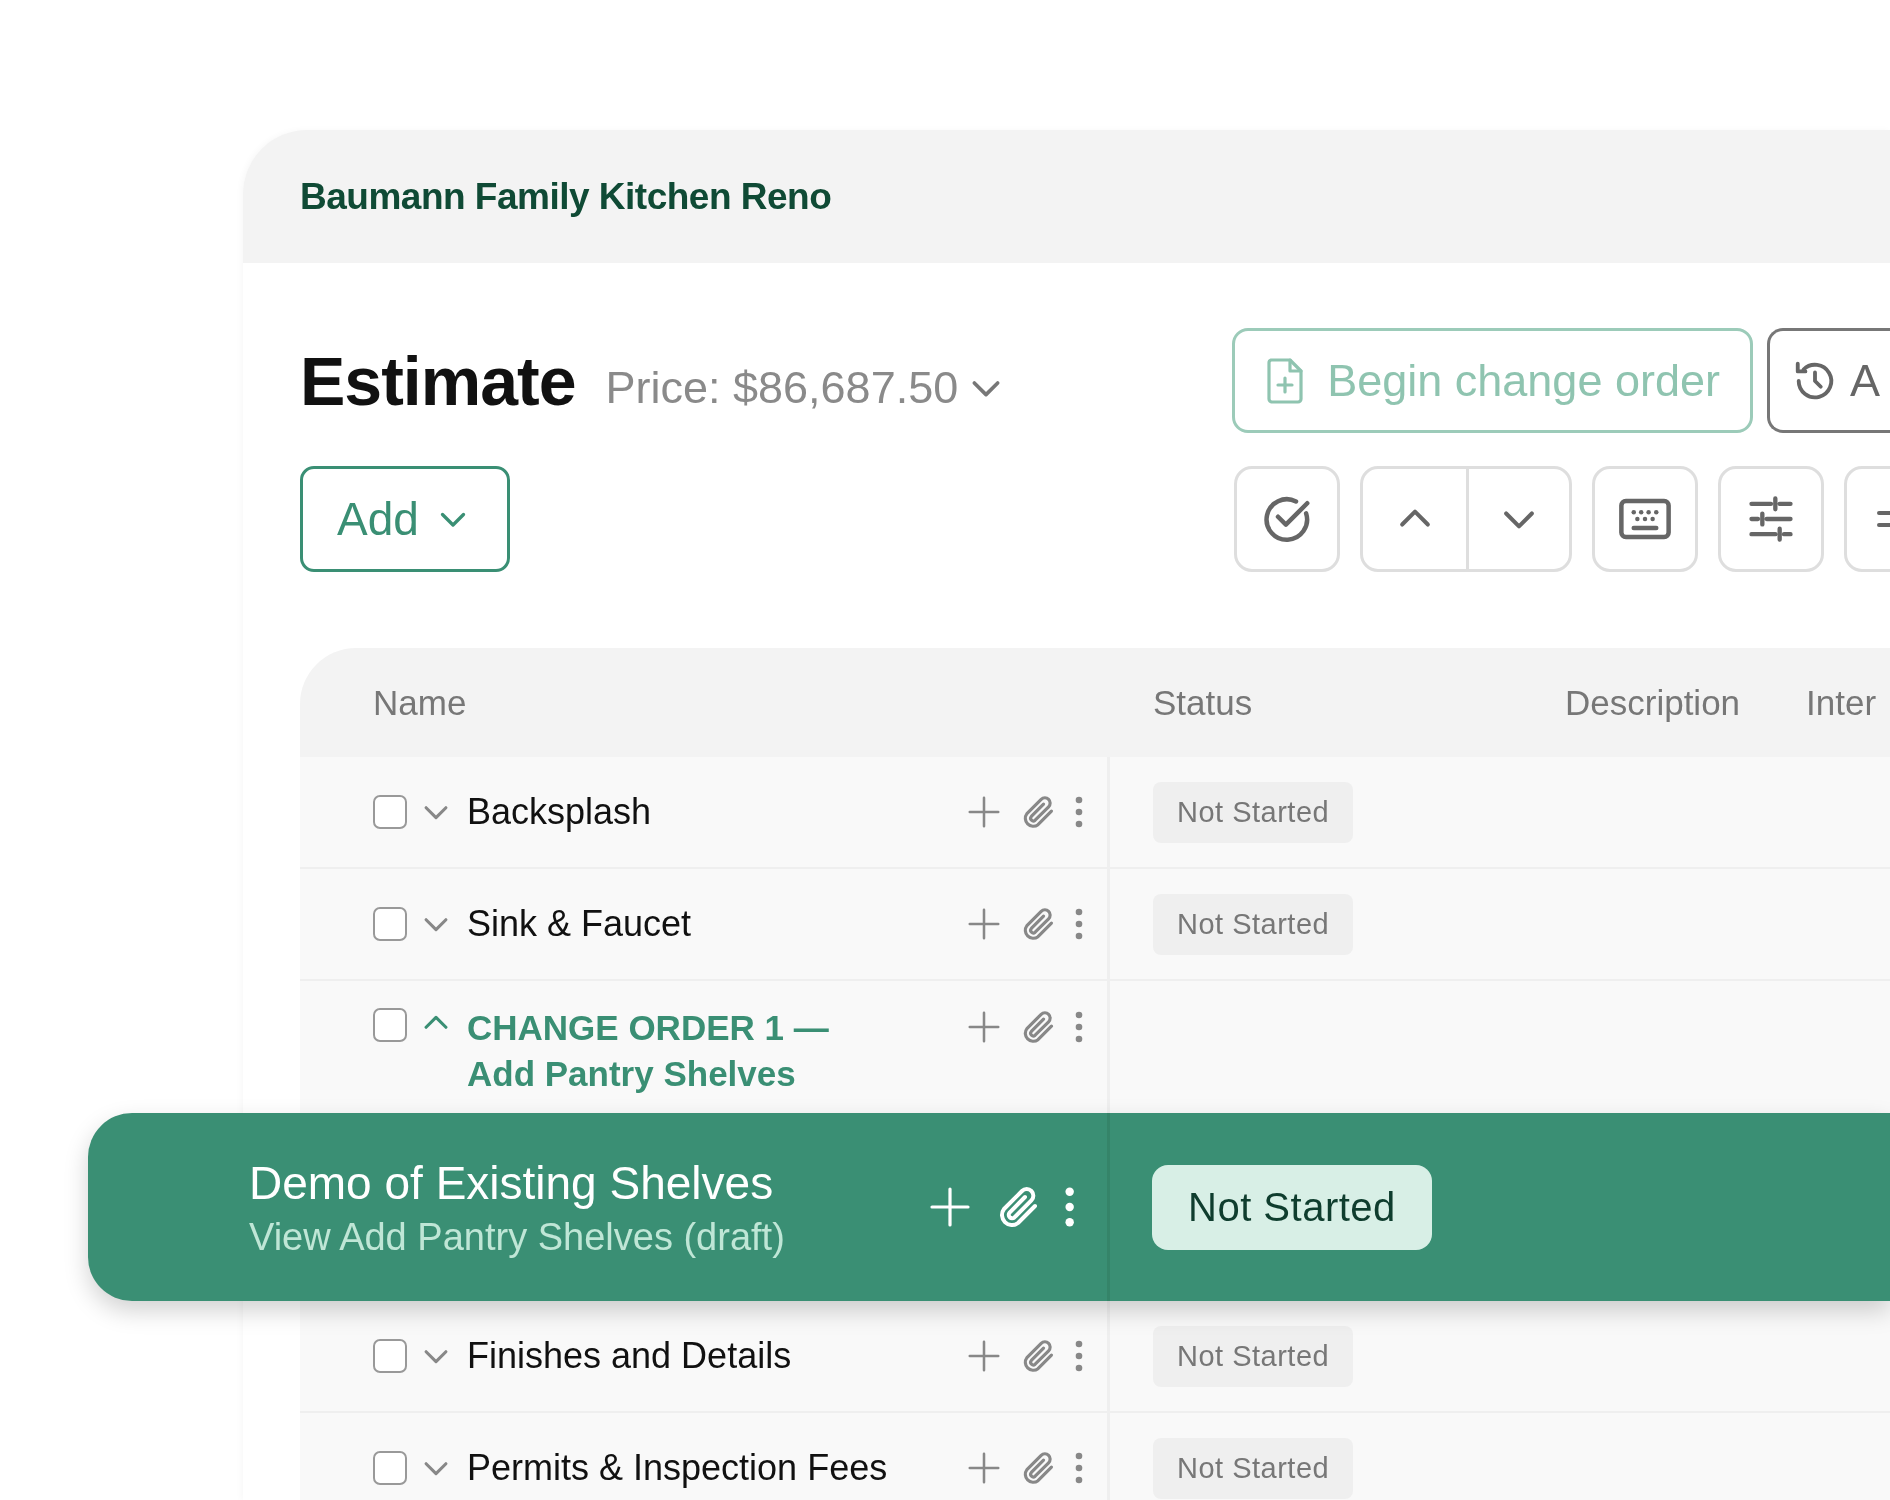 The width and height of the screenshot is (1890, 1500). Describe the element at coordinates (512, 1182) in the screenshot. I see `item-name: Demo of Existing Shelves` at that location.